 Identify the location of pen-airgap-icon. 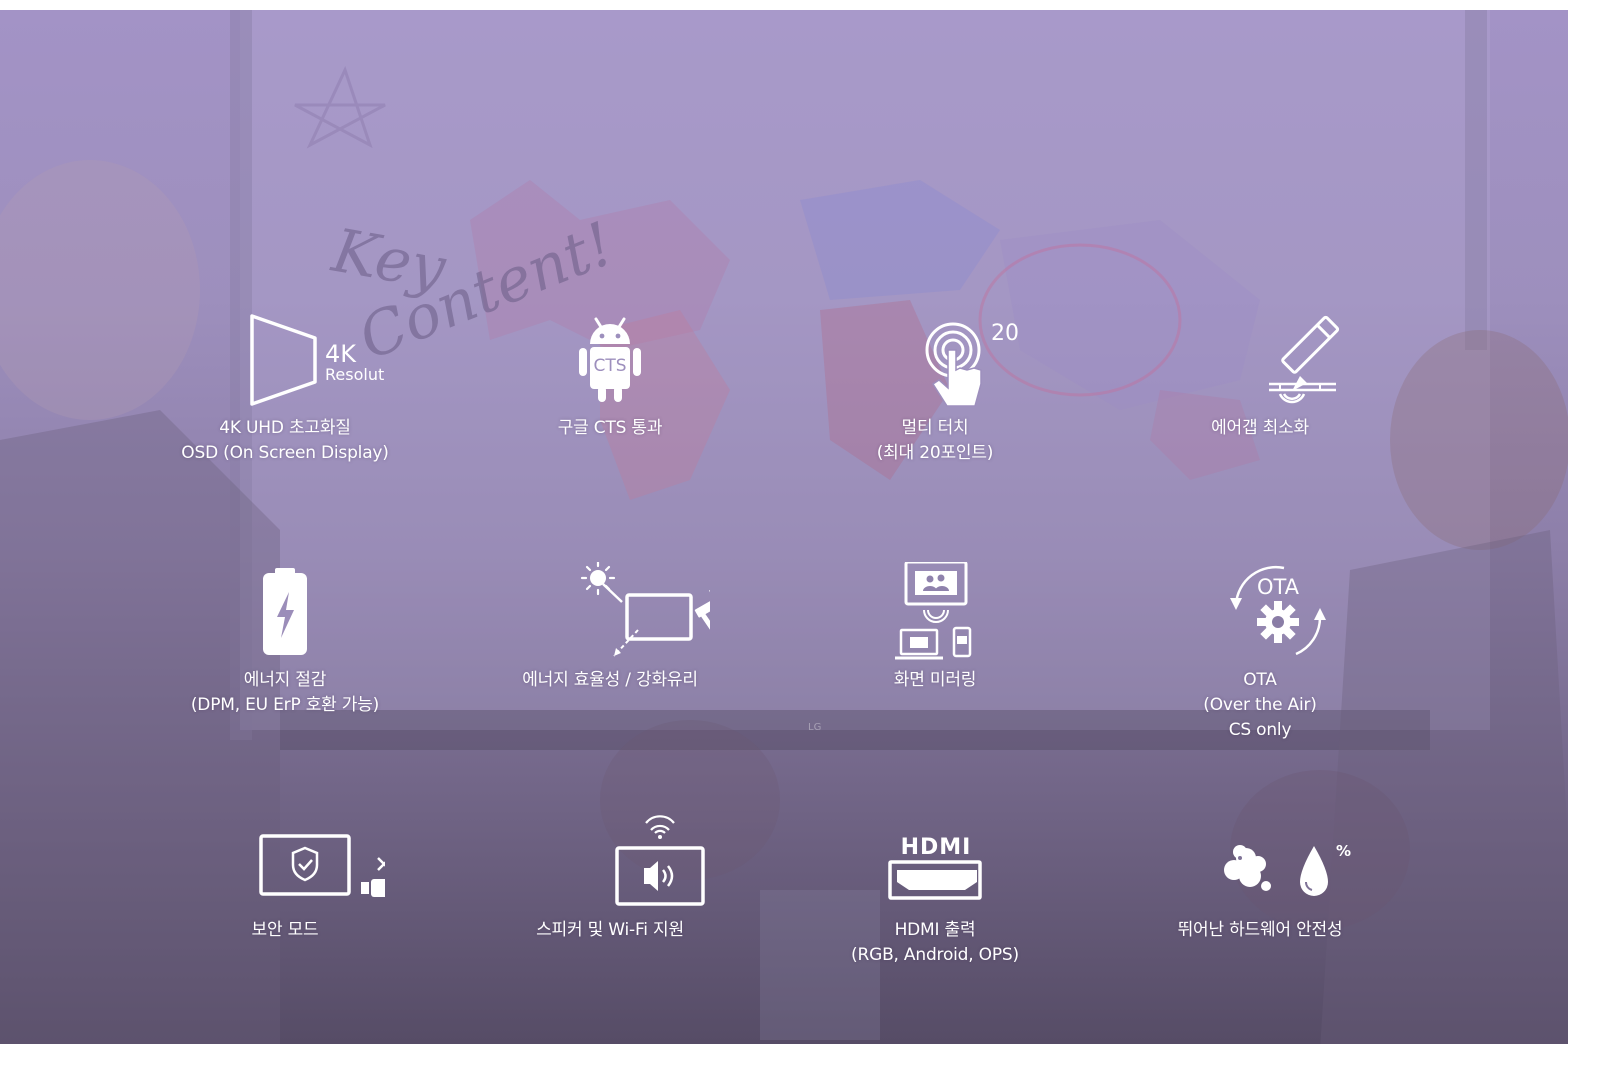
(1260, 360).